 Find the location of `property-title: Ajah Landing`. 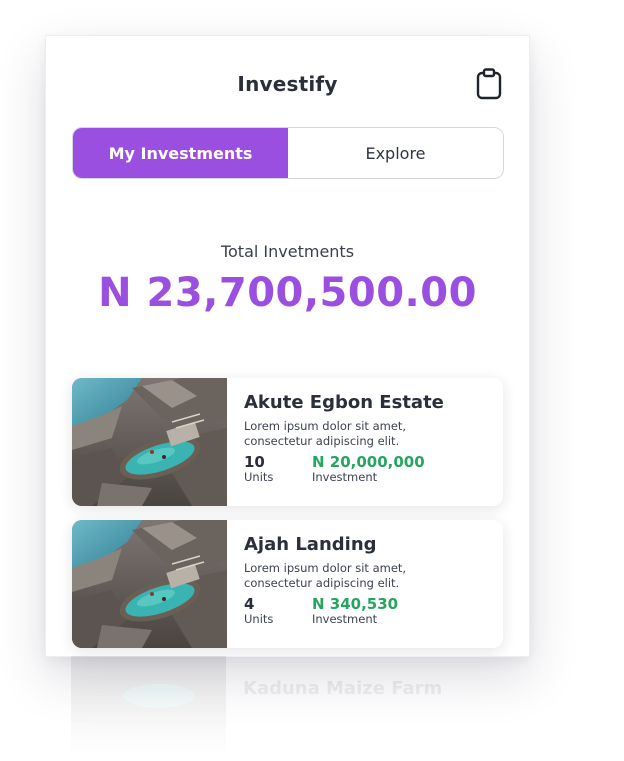

property-title: Ajah Landing is located at coordinates (310, 544).